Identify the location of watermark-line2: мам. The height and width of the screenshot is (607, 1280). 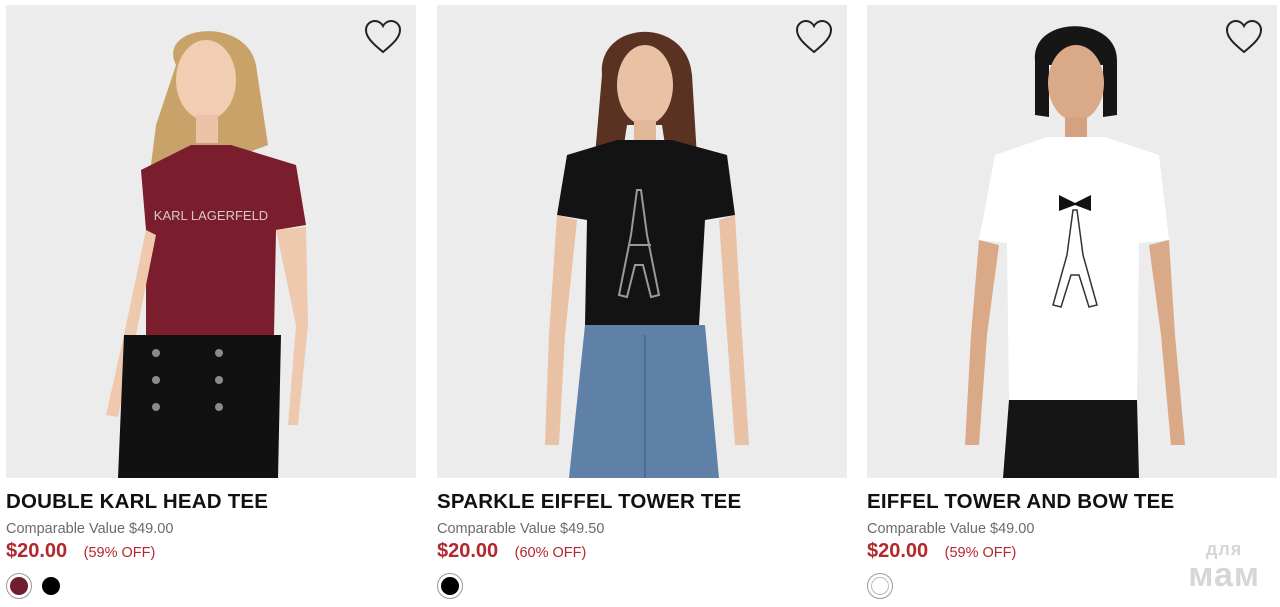
(1224, 575).